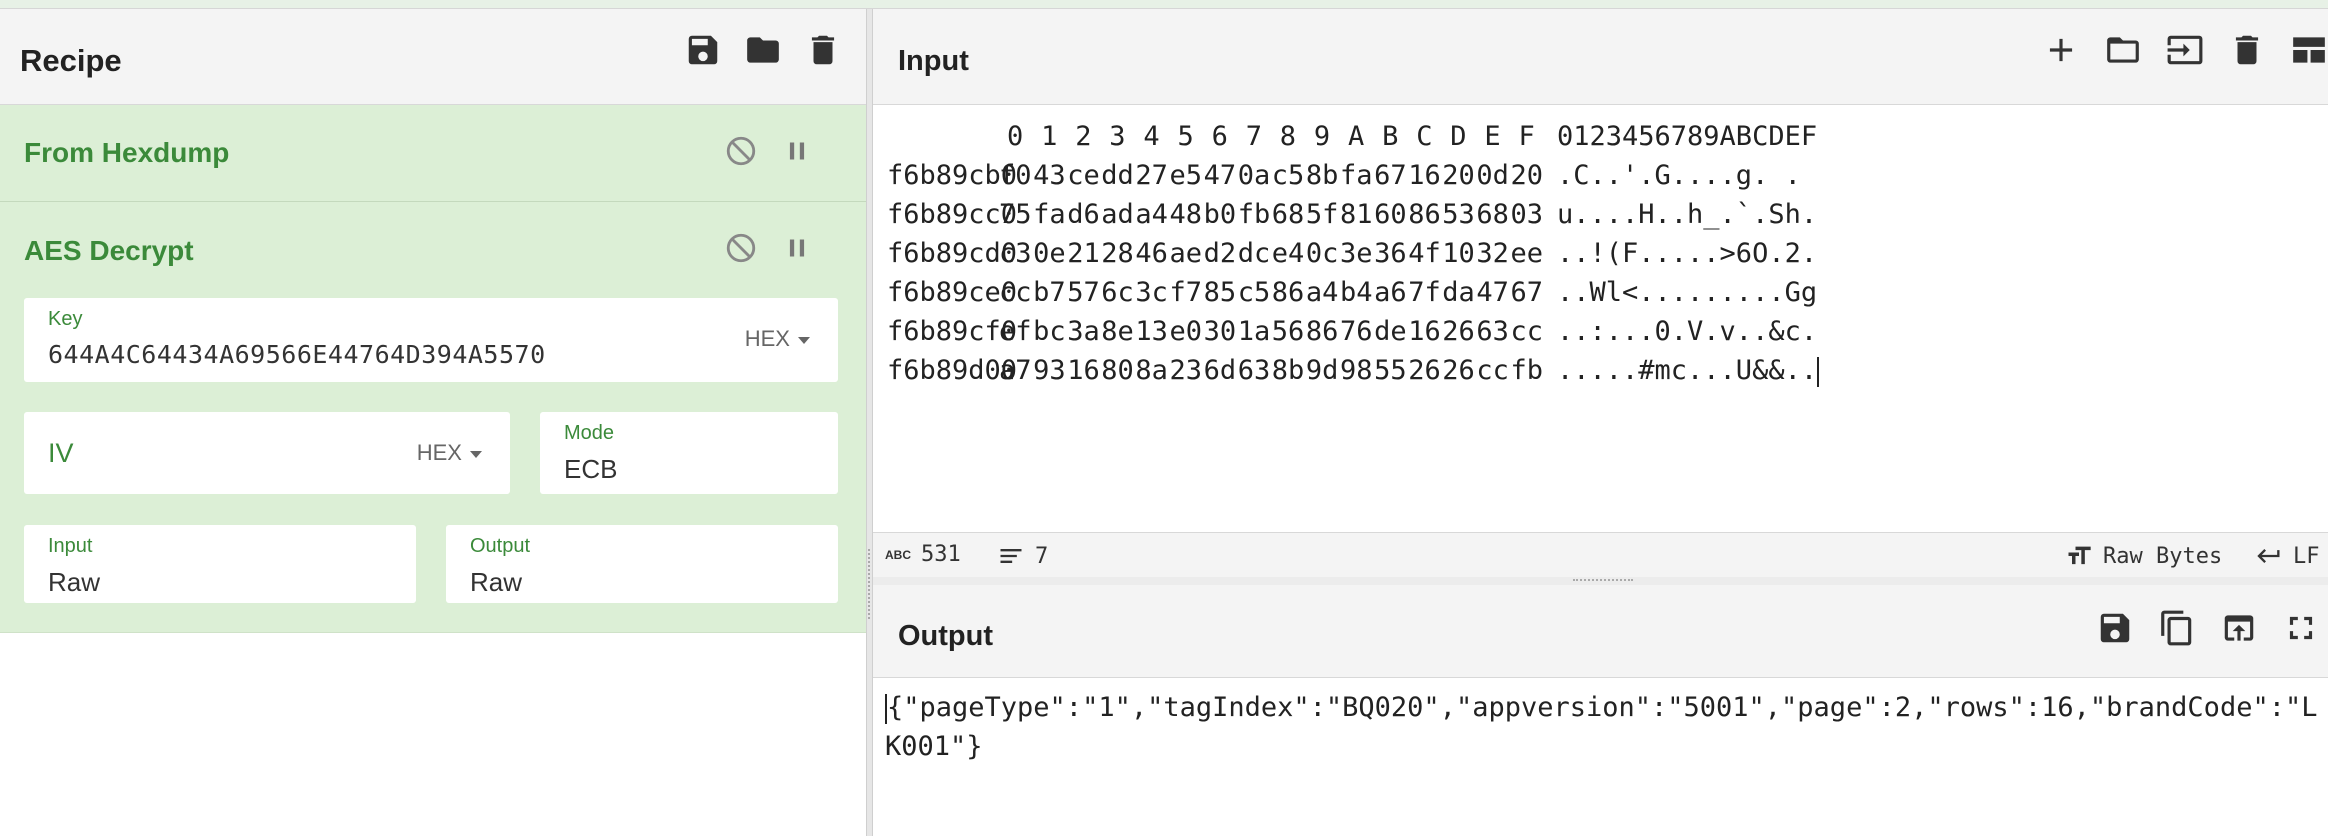 This screenshot has height=836, width=2328. I want to click on hex-byte: 03, so click(1527, 214).